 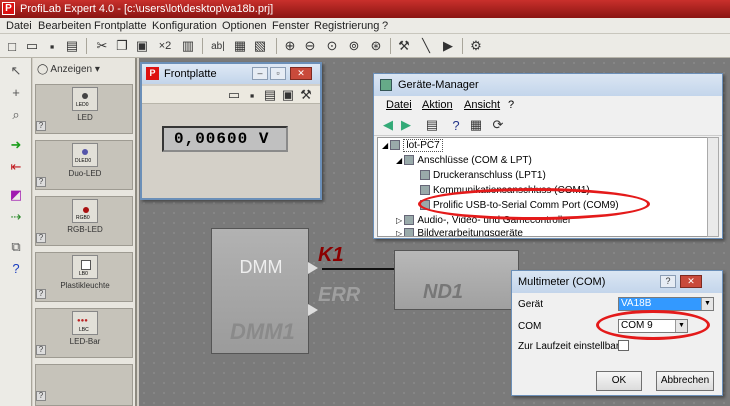 I want to click on dm-menu-help: ?, so click(x=511, y=105).